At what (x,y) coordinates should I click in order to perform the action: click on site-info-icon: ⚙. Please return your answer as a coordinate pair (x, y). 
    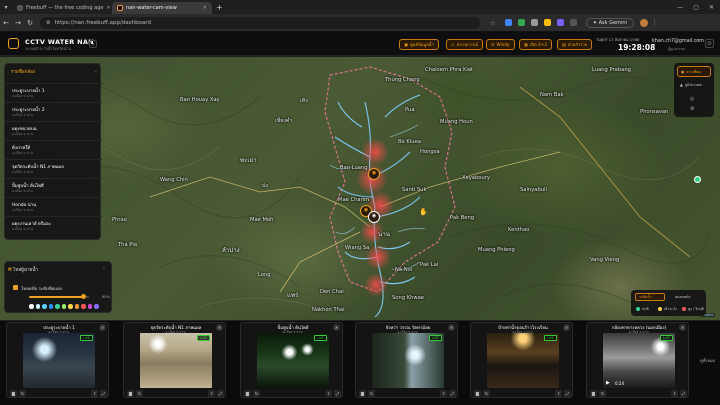
    Looking at the image, I should click on (48, 23).